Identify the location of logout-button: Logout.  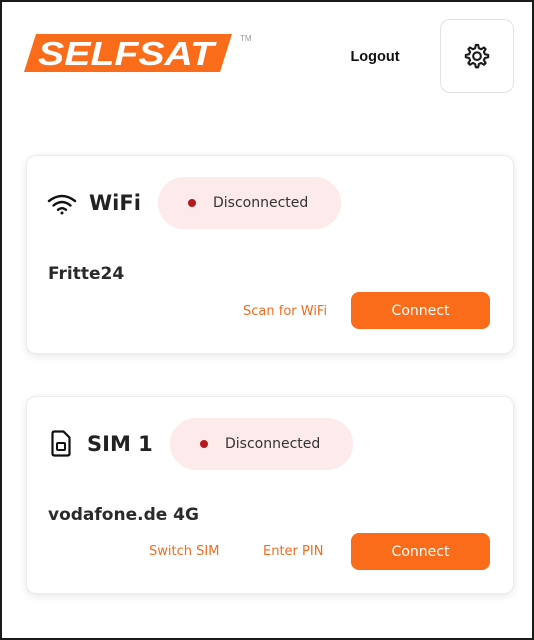
(375, 57).